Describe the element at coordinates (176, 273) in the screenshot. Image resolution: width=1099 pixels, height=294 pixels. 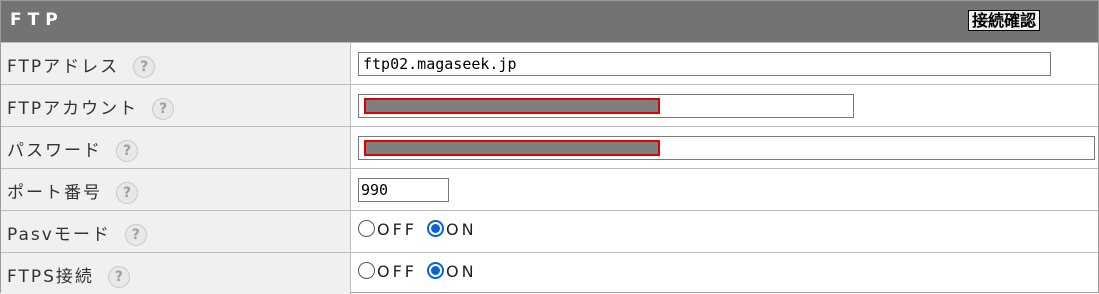
I see `label-cell: FTPS接続?` at that location.